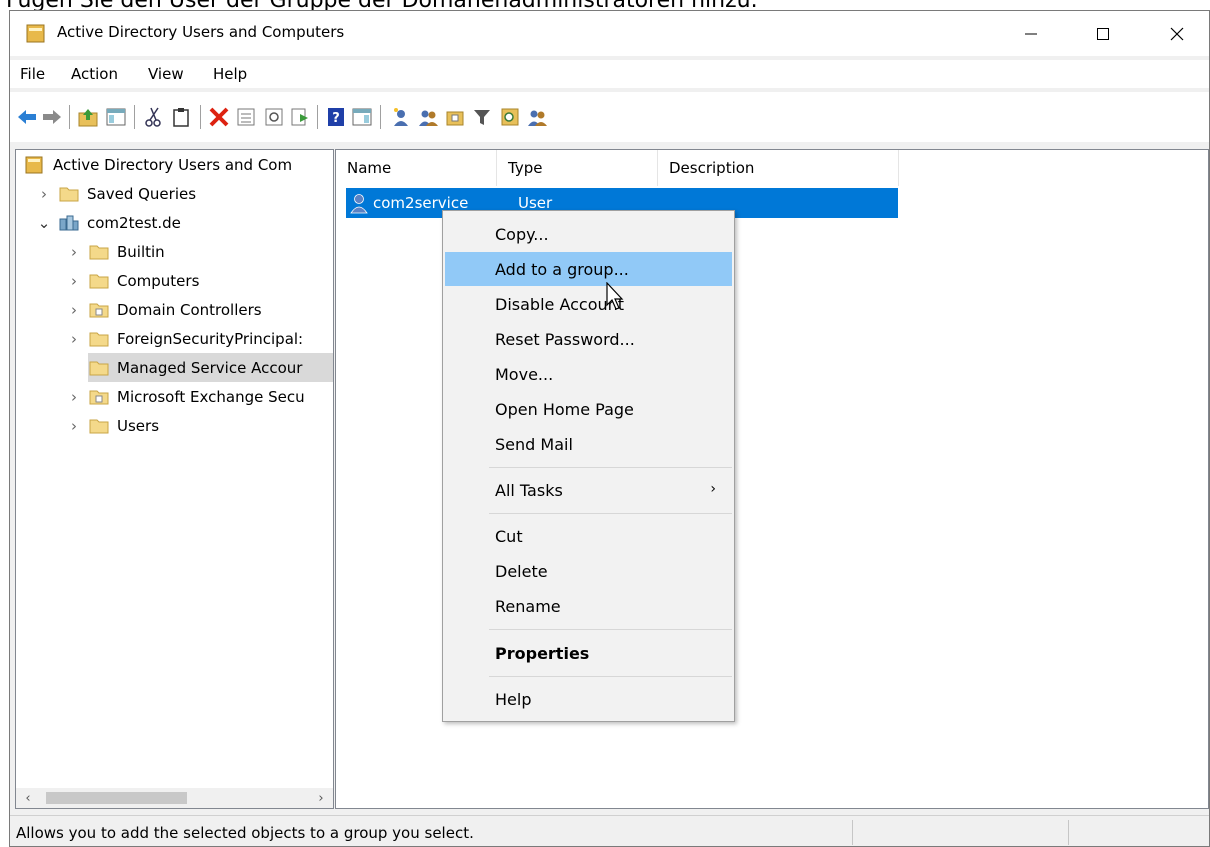 Image resolution: width=1210 pixels, height=847 pixels. Describe the element at coordinates (455, 117) in the screenshot. I see `new-ou-icon` at that location.